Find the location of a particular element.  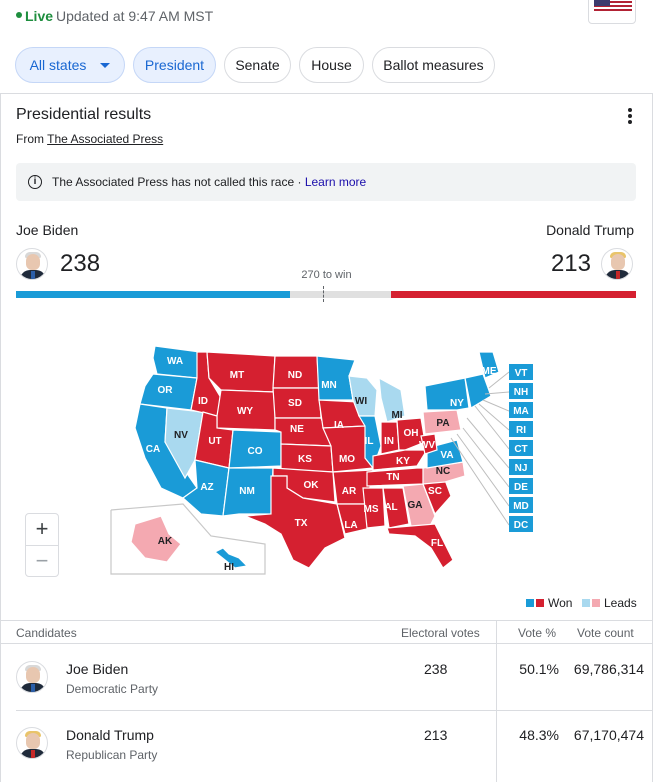

map-zoom-controls: + − is located at coordinates (42, 545).